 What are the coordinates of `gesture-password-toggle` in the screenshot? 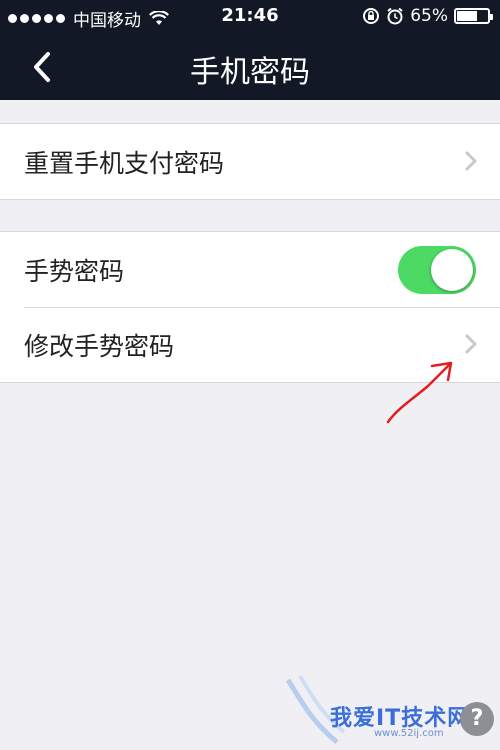 It's located at (437, 270).